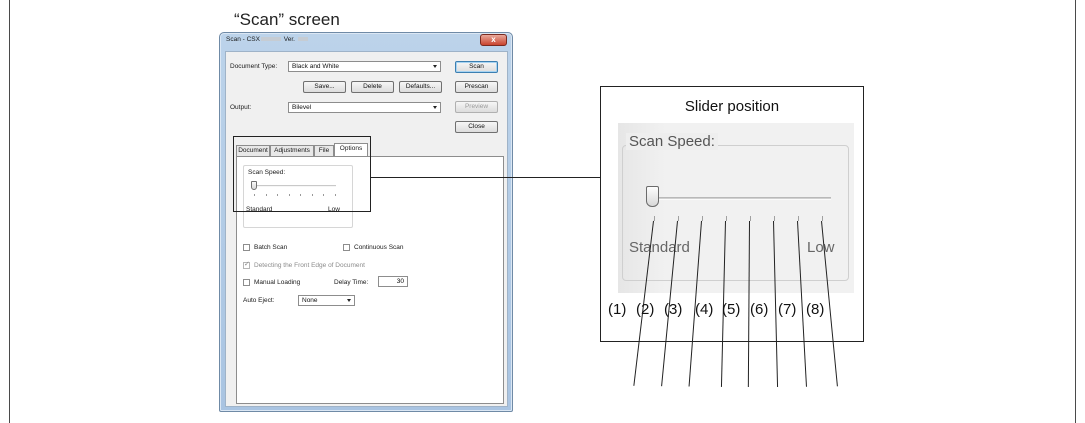 This screenshot has height=423, width=1085. What do you see at coordinates (379, 247) in the screenshot?
I see `continuous-scan-label: Continuous Scan` at bounding box center [379, 247].